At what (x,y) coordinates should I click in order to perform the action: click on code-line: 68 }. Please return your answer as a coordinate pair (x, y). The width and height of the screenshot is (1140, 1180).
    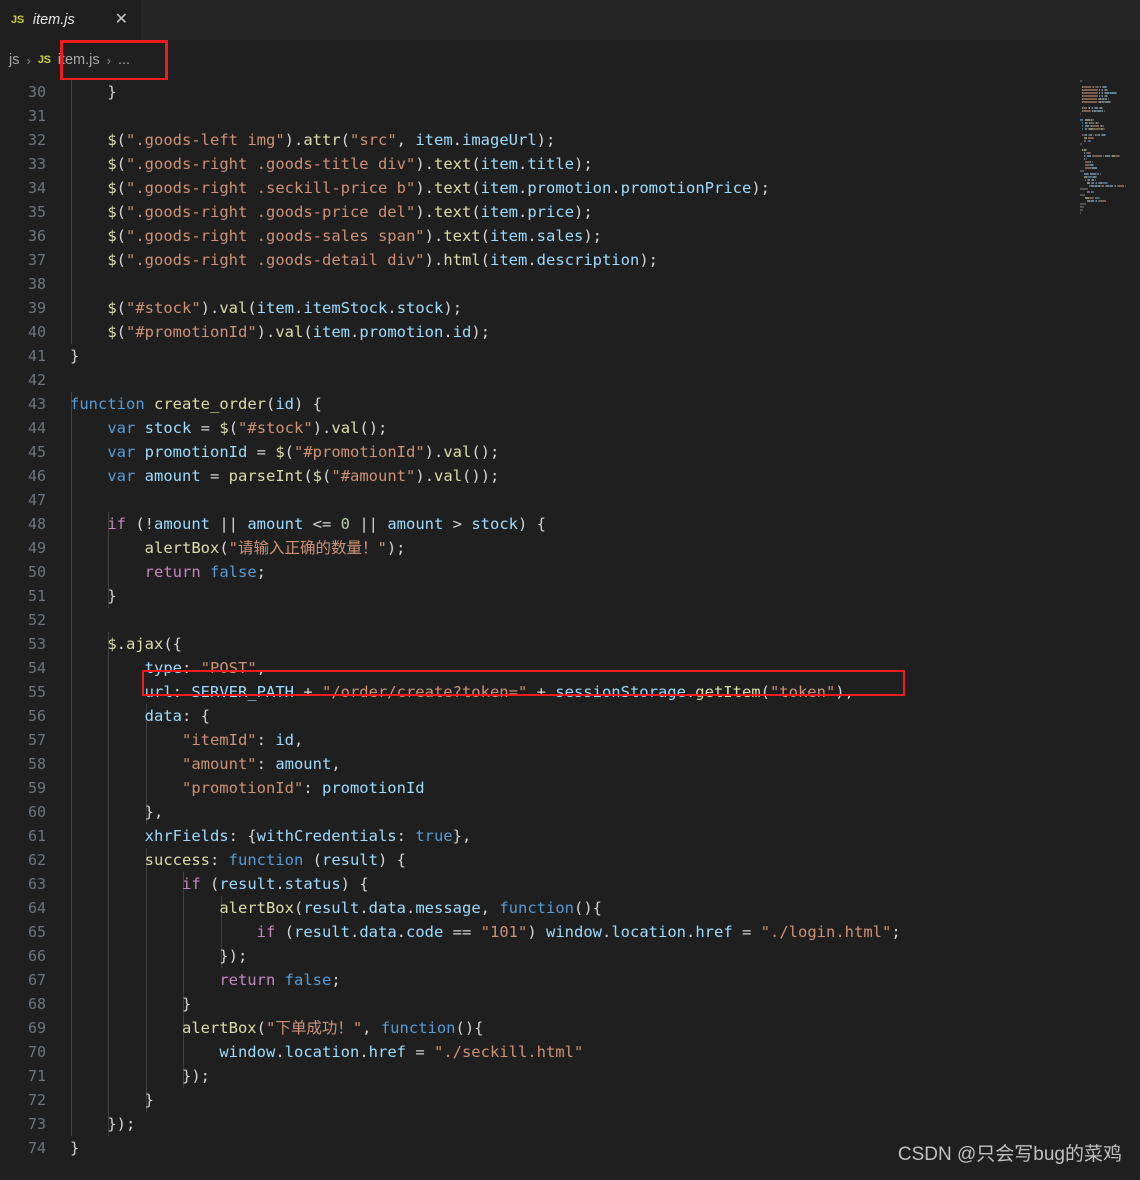
    Looking at the image, I should click on (570, 1004).